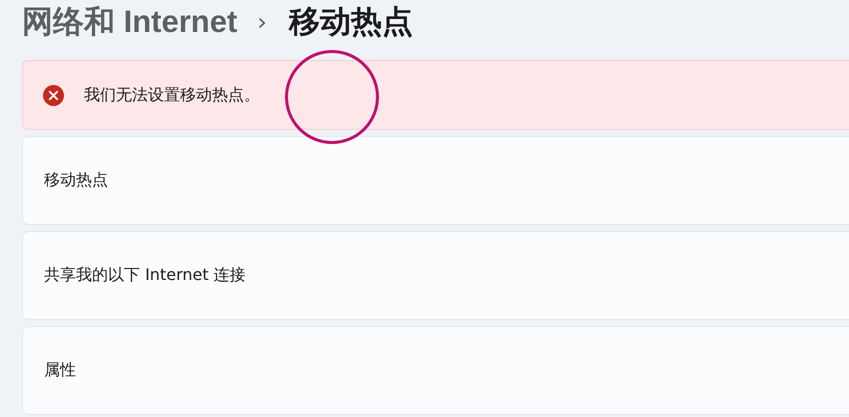 The width and height of the screenshot is (849, 417). Describe the element at coordinates (145, 275) in the screenshot. I see `setting-label: 共享我的以下 Internet 连接` at that location.